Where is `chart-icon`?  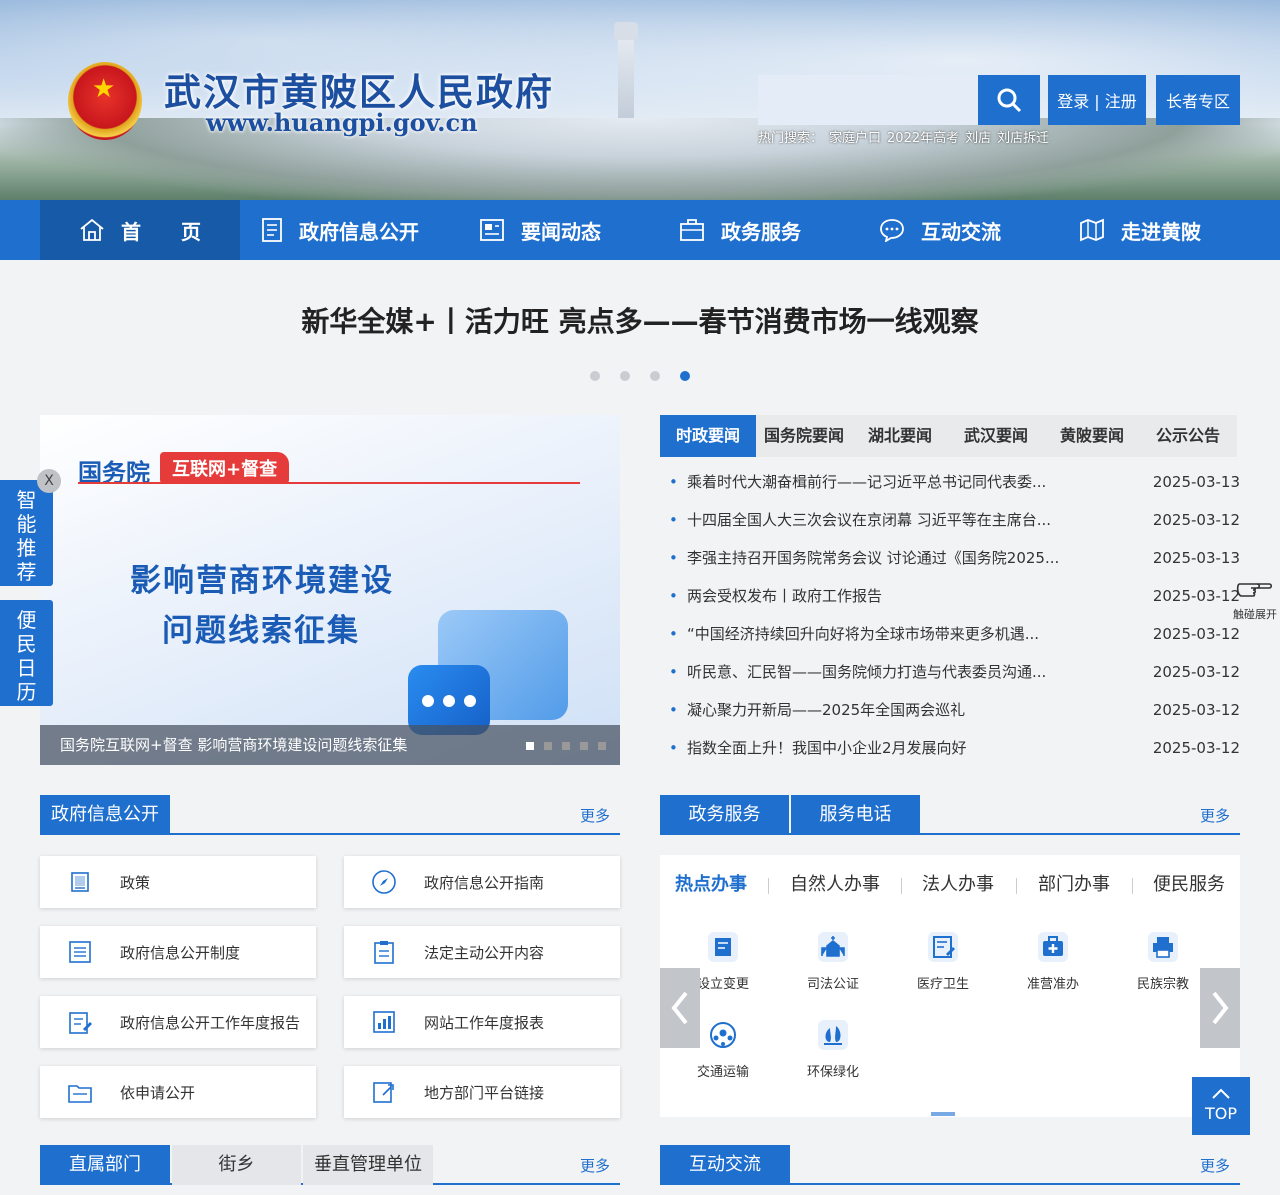 chart-icon is located at coordinates (384, 1022).